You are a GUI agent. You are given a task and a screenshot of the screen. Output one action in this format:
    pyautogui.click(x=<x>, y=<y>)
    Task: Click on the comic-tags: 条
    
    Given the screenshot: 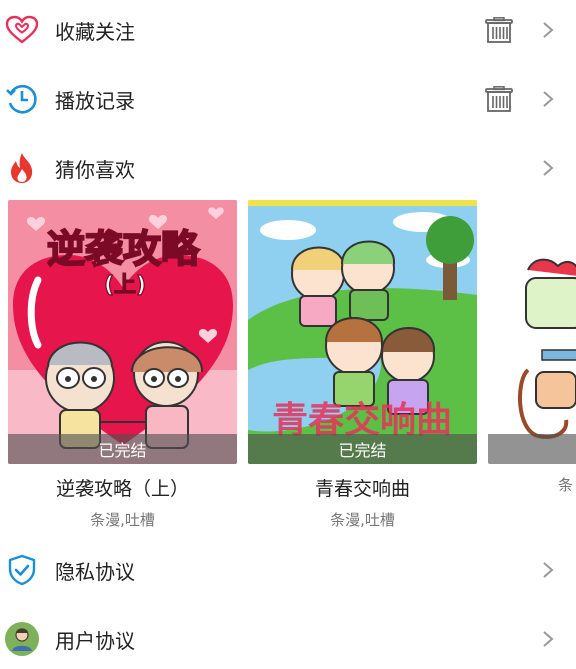 What is the action you would take?
    pyautogui.click(x=566, y=485)
    